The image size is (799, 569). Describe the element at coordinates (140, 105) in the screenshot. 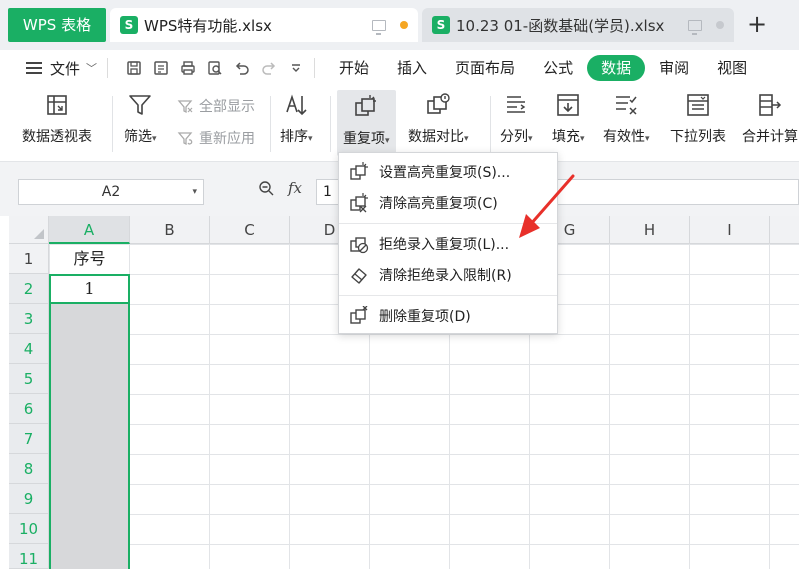

I see `filter-funnel-icon` at that location.